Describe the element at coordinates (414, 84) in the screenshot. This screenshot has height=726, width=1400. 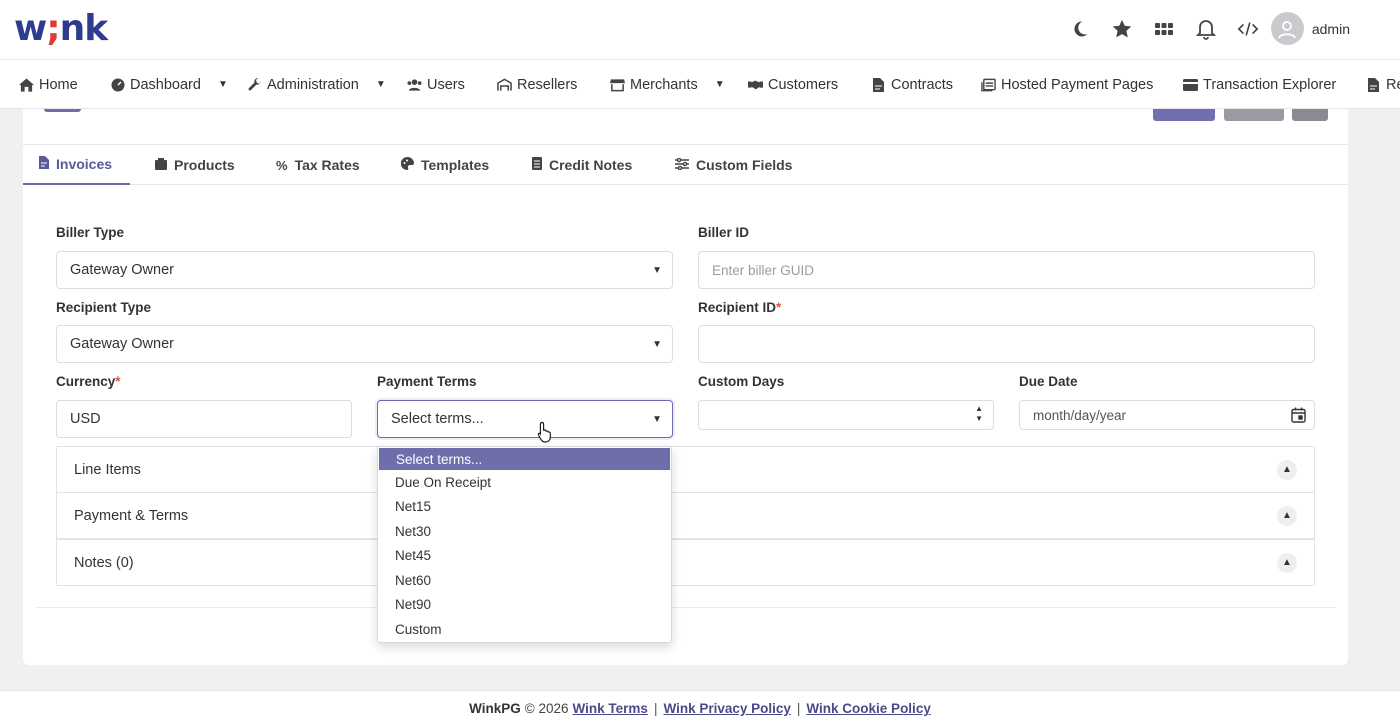
I see `users-icon` at that location.